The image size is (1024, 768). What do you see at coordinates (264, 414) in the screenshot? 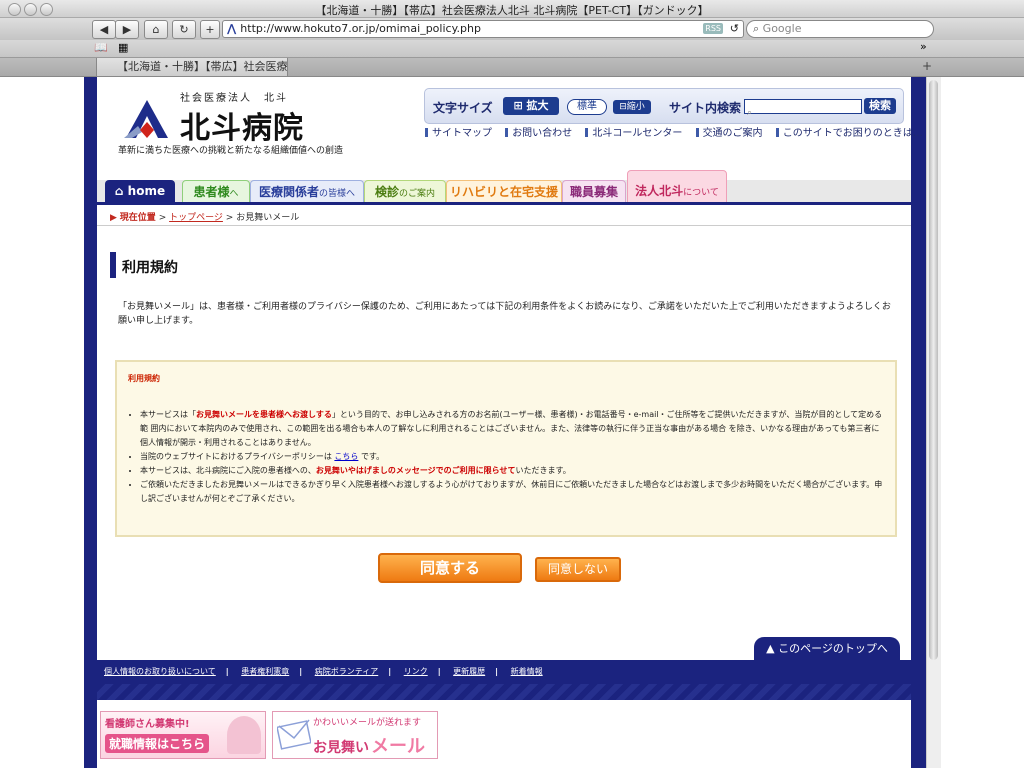
I see `terms-emphasis: お見舞いメールを患者様へお渡しする` at bounding box center [264, 414].